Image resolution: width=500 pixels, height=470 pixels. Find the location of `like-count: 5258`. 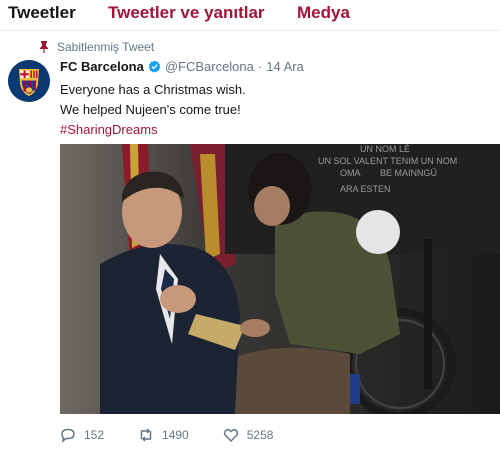

like-count: 5258 is located at coordinates (260, 435).